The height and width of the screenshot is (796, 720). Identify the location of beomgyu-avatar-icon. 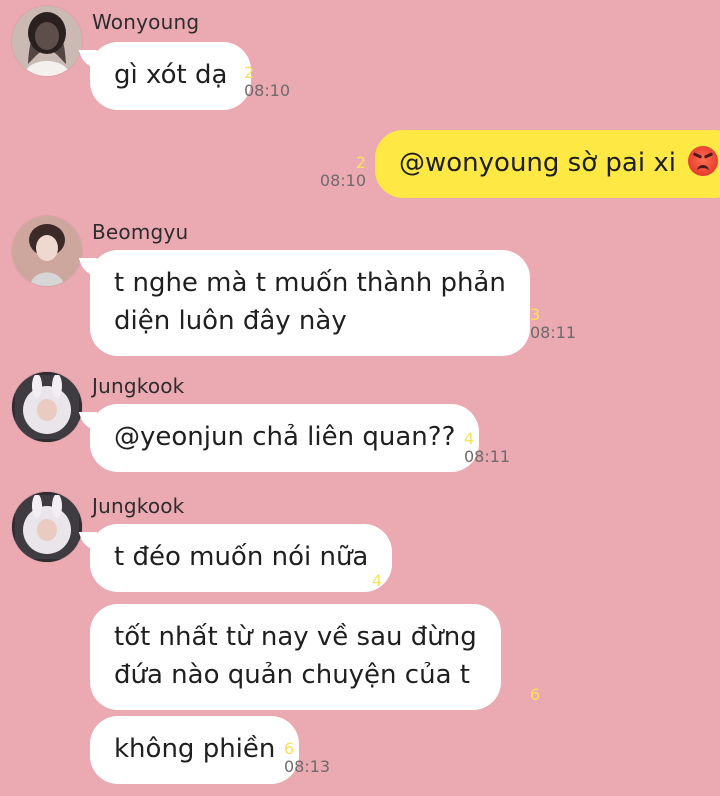
(47, 251).